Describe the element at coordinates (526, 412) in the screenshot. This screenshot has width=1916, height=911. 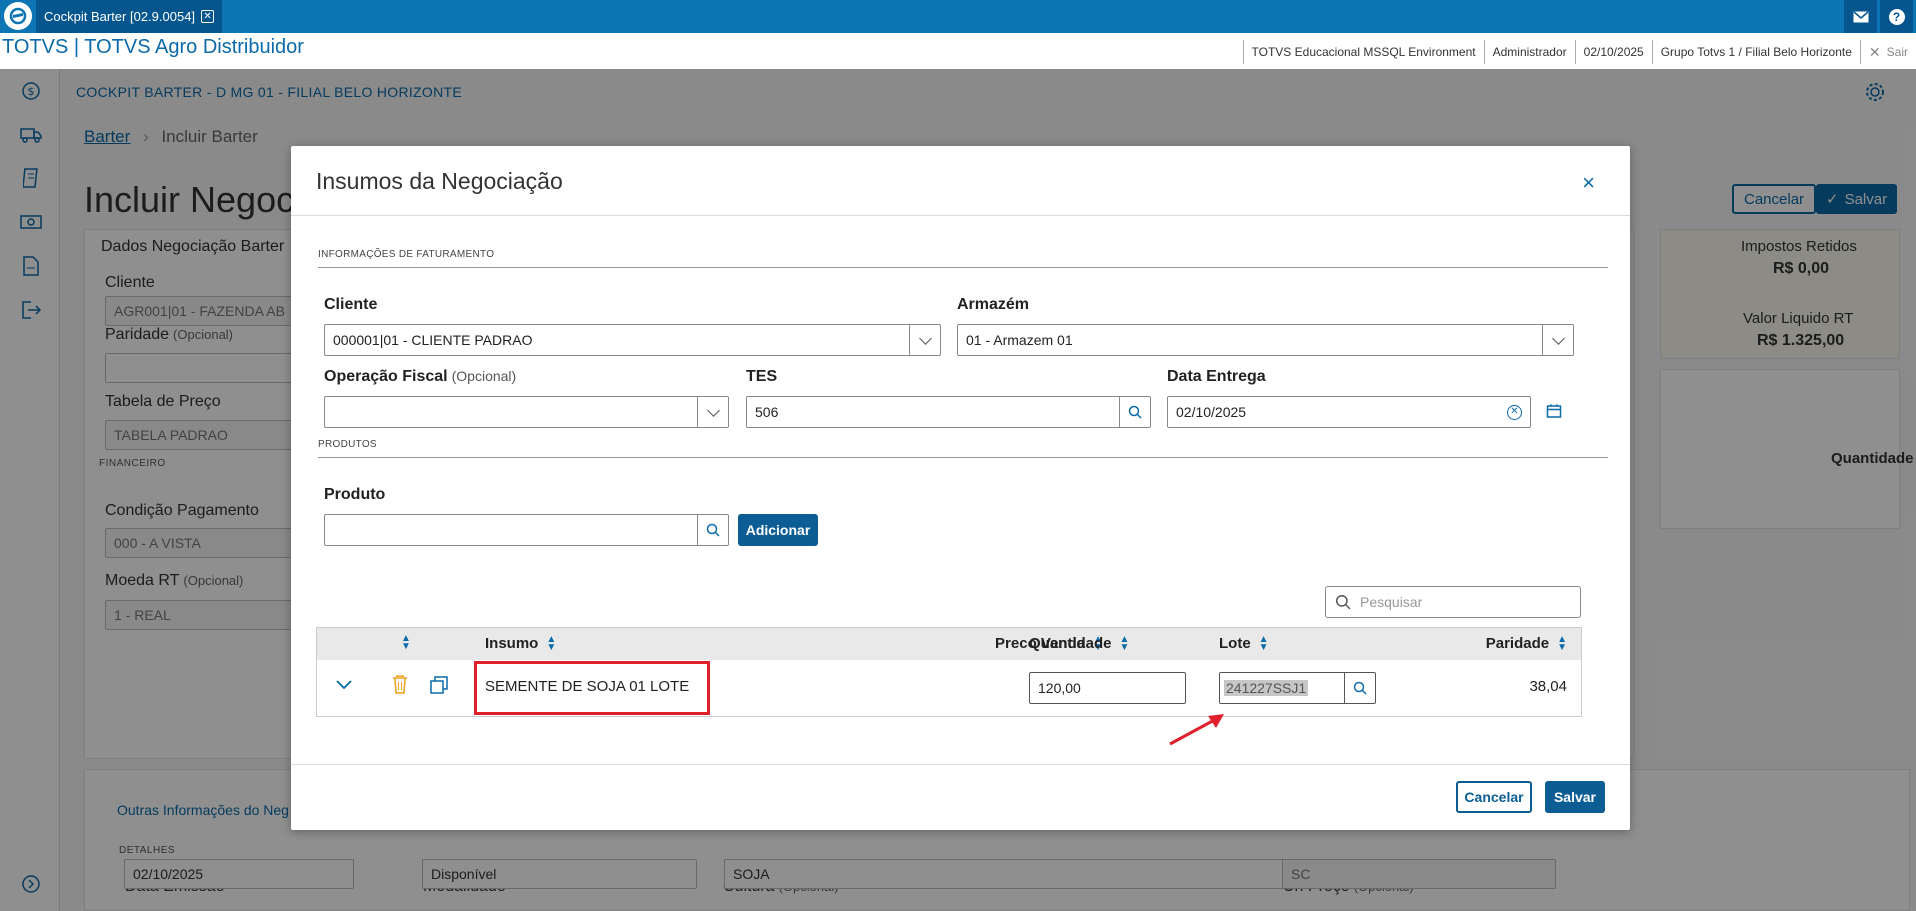
I see `operacao-select` at that location.